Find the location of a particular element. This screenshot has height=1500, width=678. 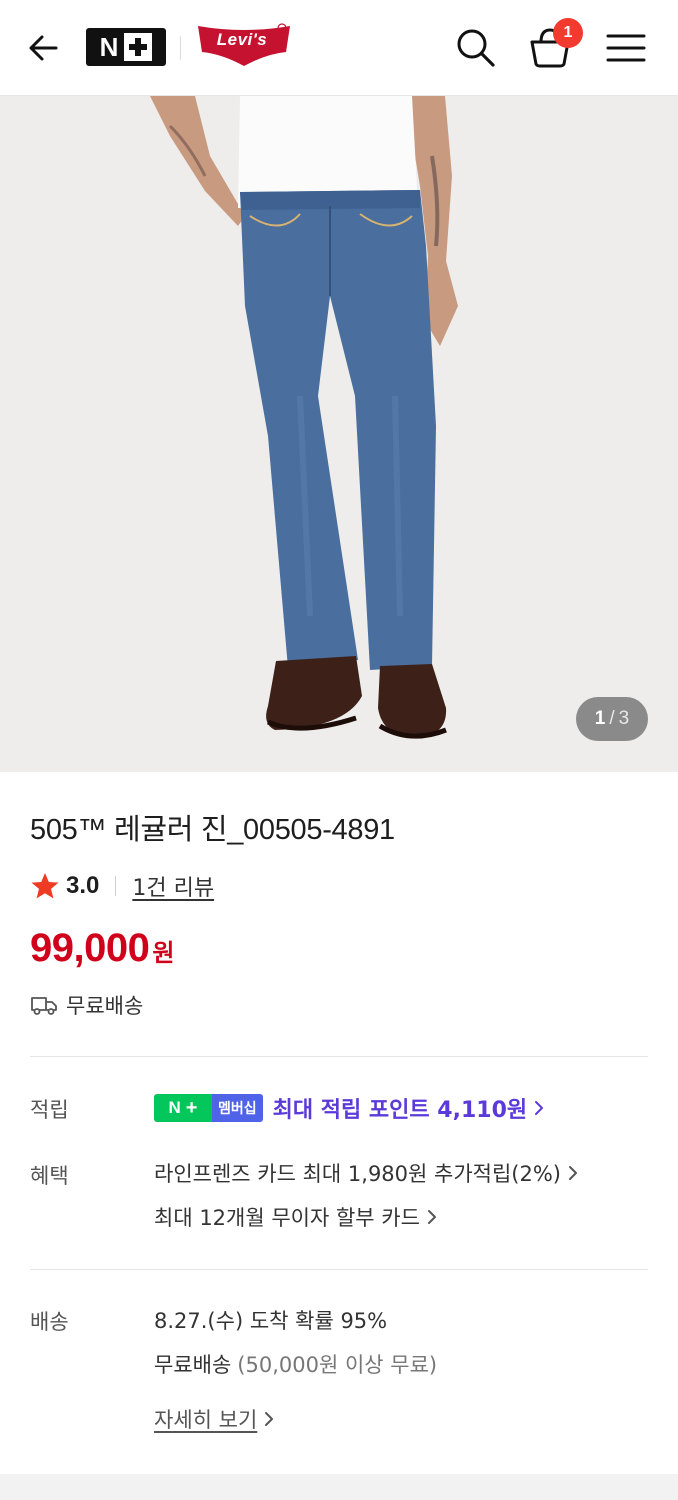

review-count-link: 1건 리뷰 is located at coordinates (173, 886).